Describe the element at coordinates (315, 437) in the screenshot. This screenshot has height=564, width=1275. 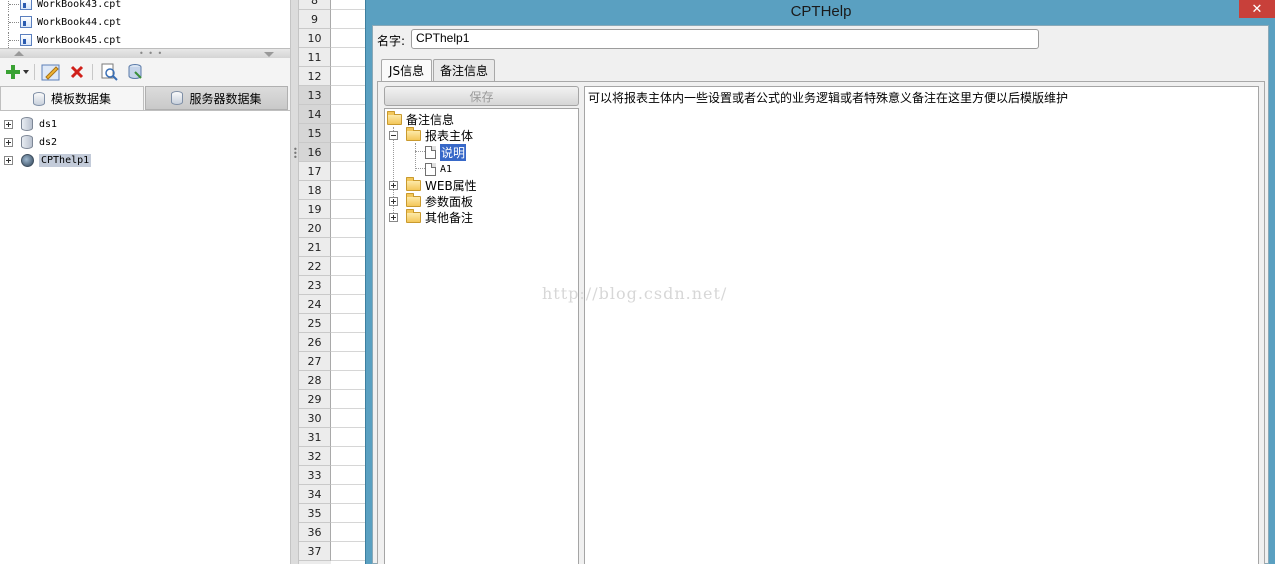
I see `row-header: 31` at that location.